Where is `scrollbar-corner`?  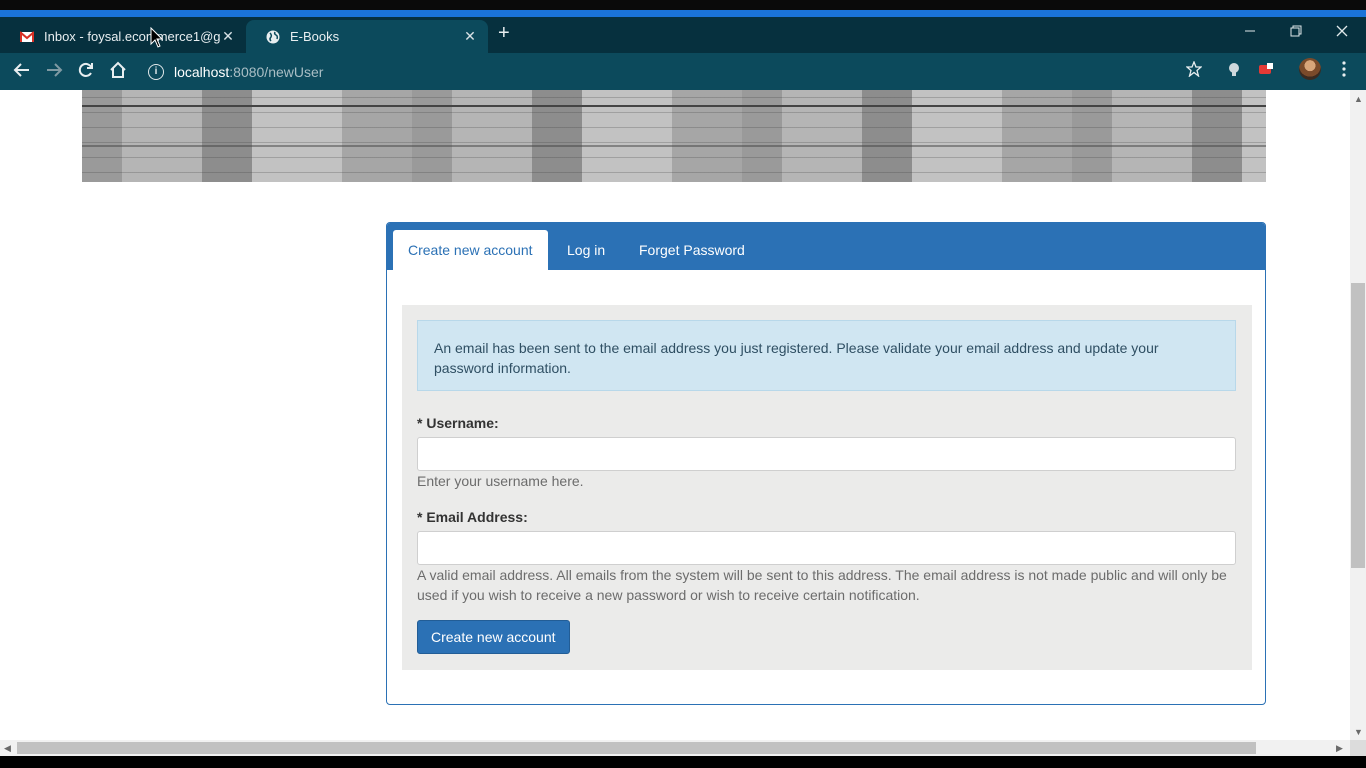 scrollbar-corner is located at coordinates (1358, 748).